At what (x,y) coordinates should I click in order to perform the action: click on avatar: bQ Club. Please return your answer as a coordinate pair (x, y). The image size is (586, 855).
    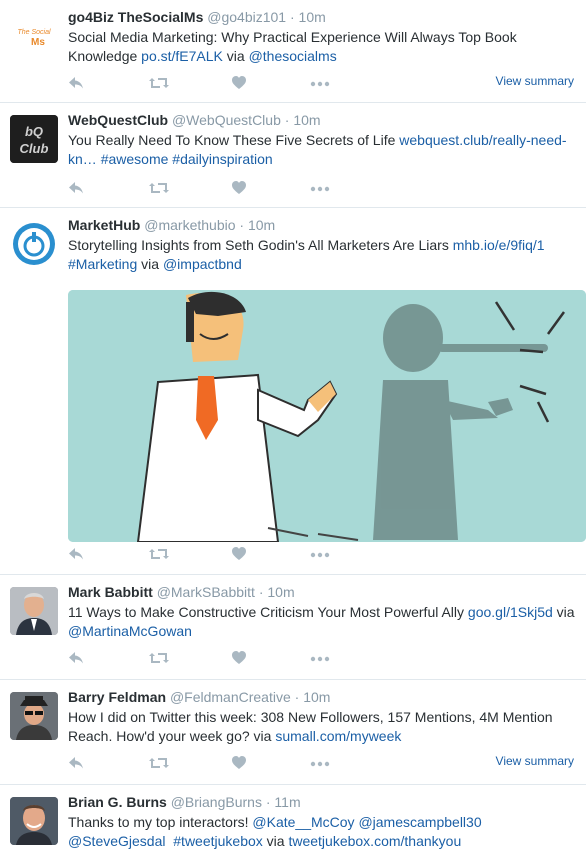
    Looking at the image, I should click on (34, 139).